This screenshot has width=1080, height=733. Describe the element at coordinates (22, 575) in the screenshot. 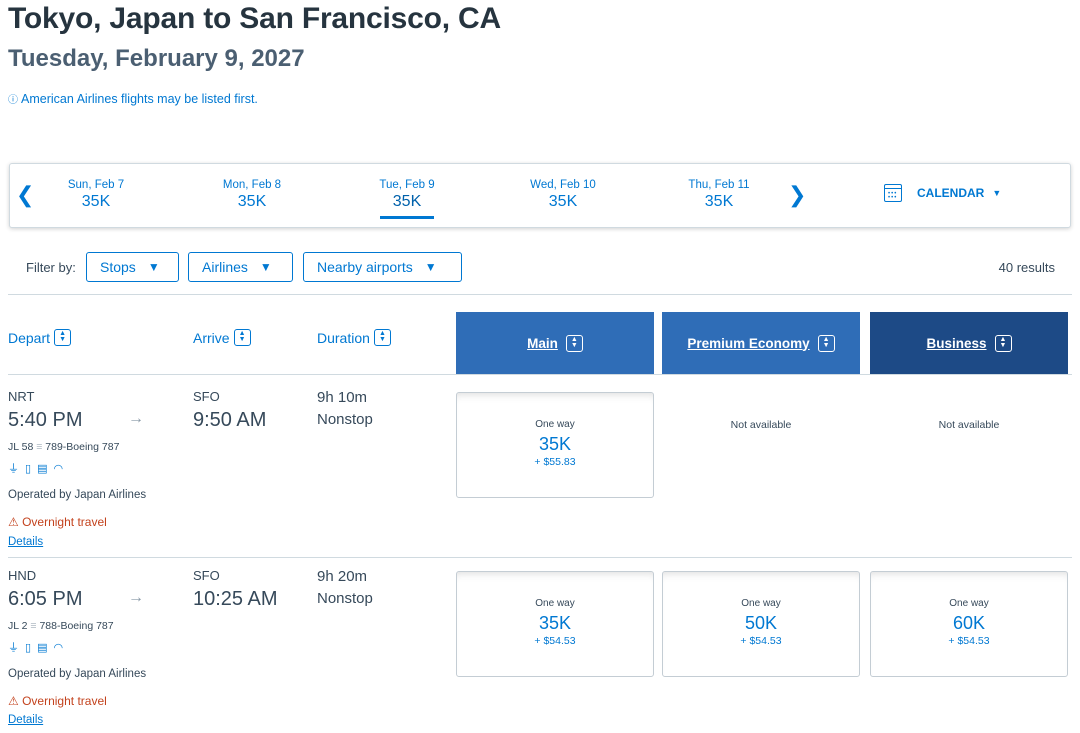

I see `origin-airport: HND` at that location.